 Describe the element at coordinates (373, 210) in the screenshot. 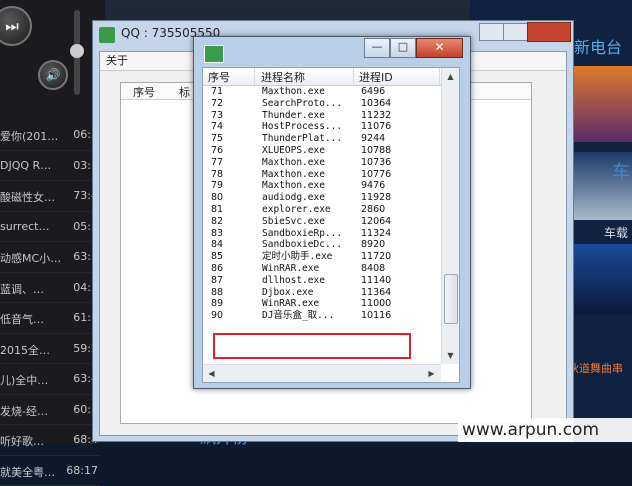

I see `process-id: 2860` at that location.